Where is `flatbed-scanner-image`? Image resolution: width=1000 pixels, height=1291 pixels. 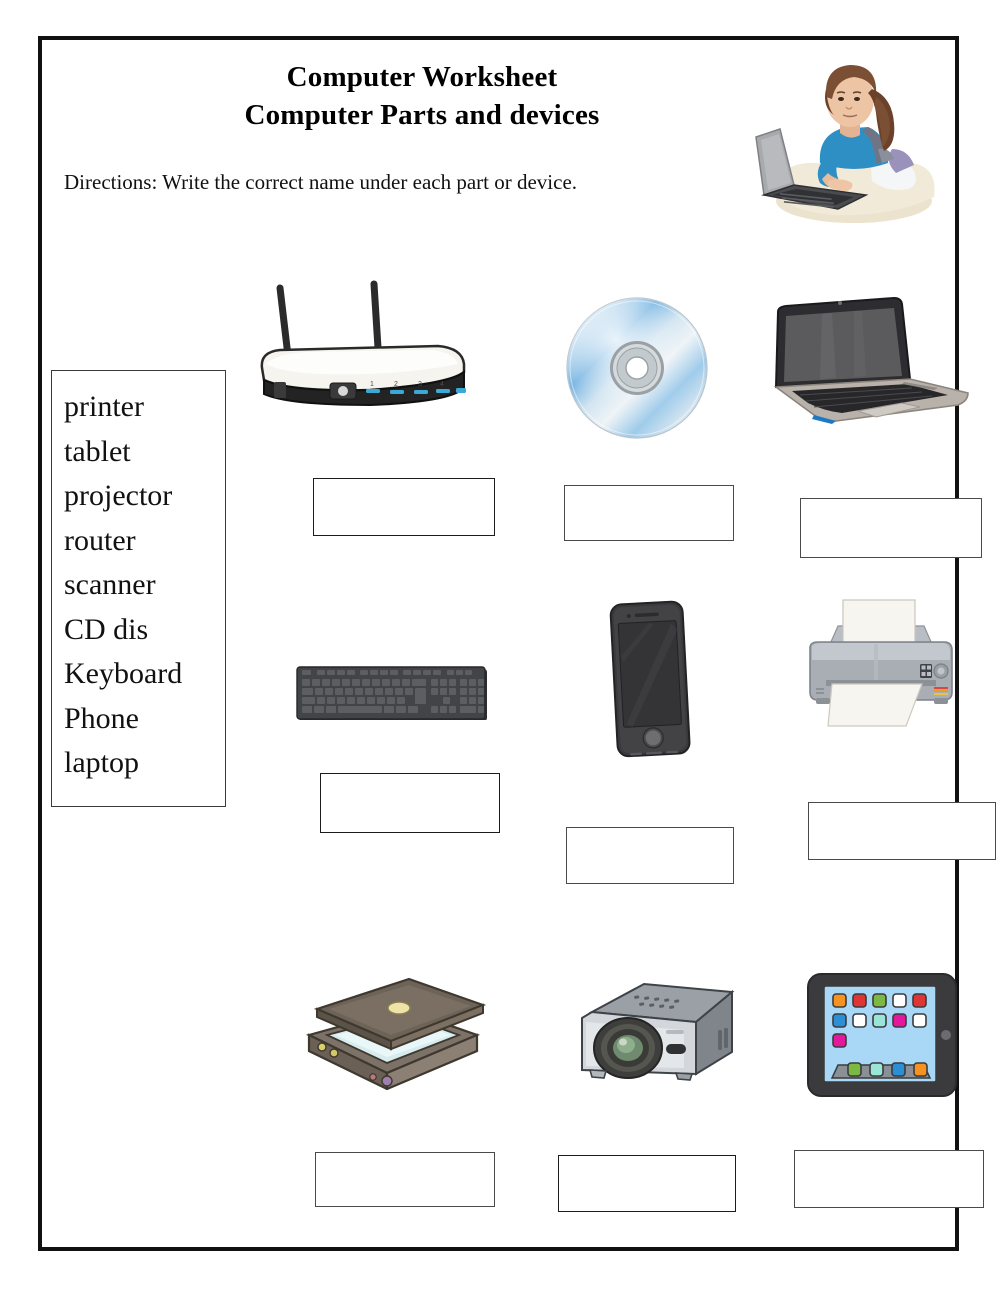 flatbed-scanner-image is located at coordinates (396, 1033).